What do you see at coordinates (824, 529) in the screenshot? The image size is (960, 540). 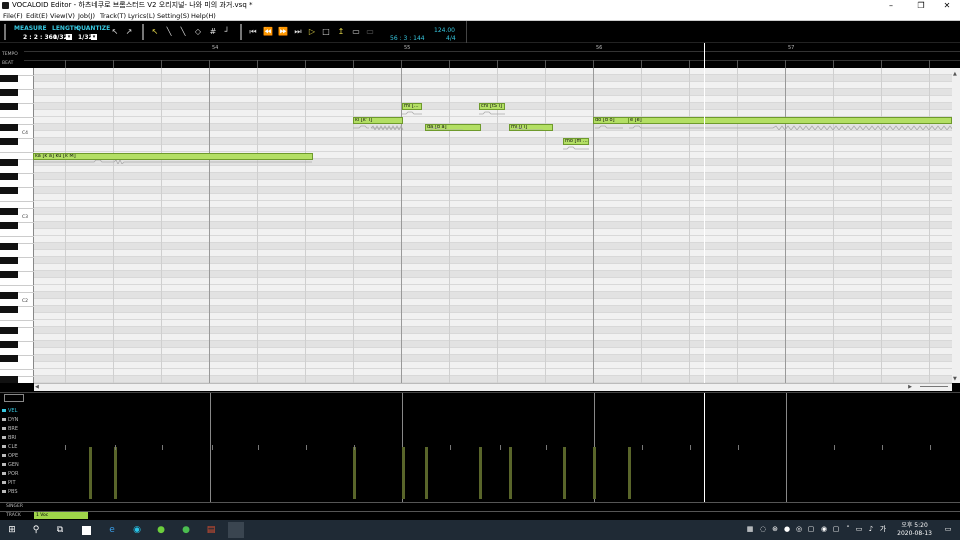 I see `tray-icon: ◉` at bounding box center [824, 529].